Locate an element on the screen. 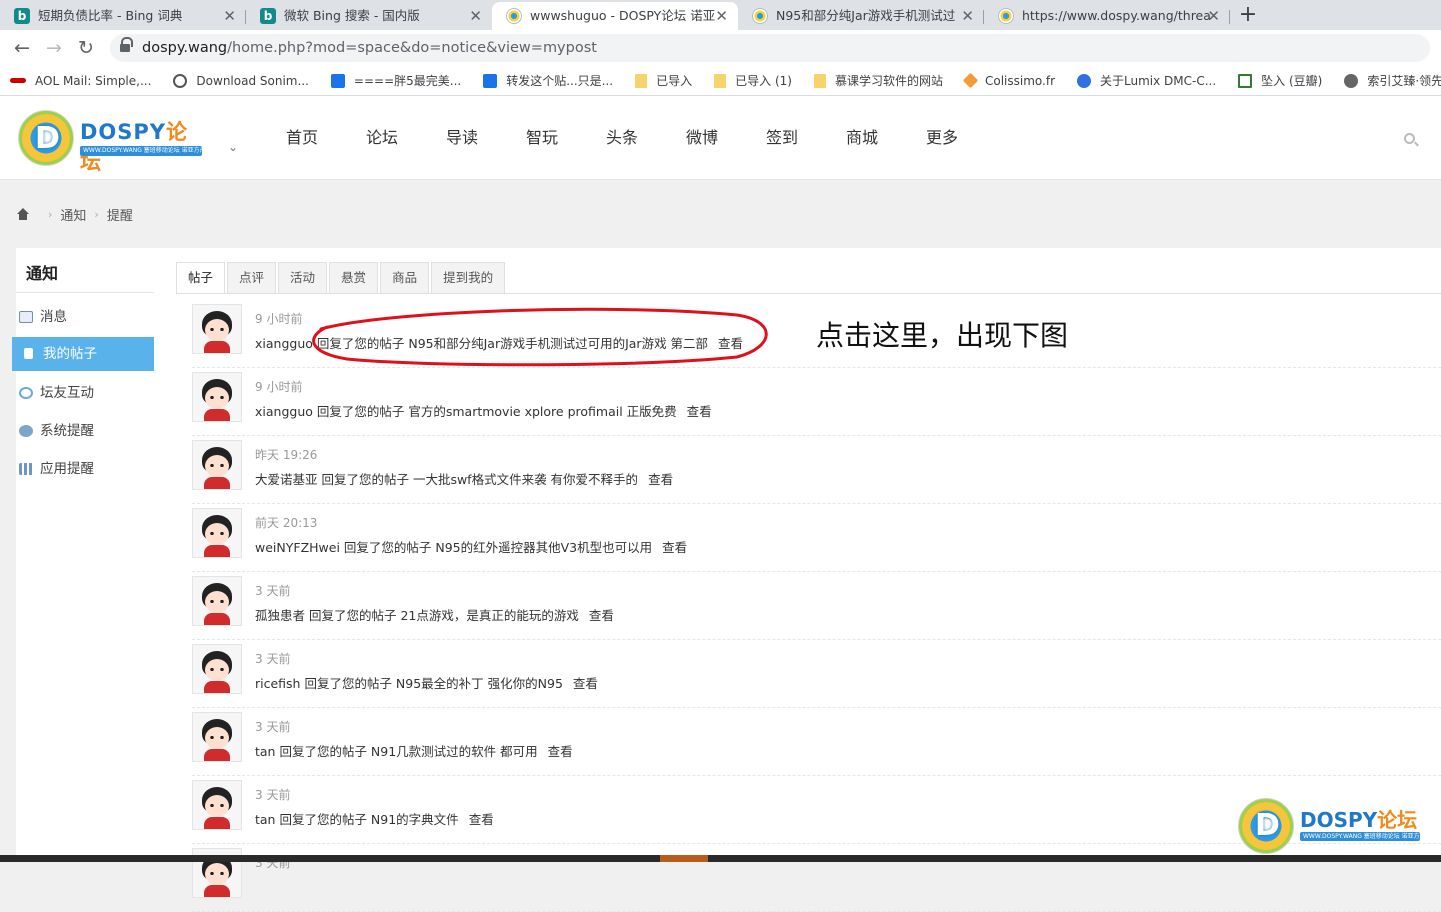 The image size is (1441, 912). url-host: dospy.wang is located at coordinates (185, 48).